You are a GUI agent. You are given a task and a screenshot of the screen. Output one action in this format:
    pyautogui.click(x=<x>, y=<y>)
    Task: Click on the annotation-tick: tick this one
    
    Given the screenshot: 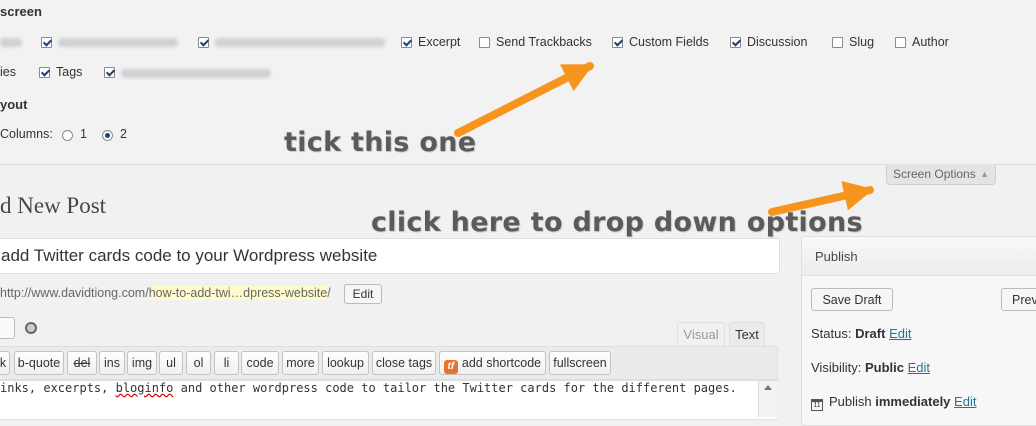 What is the action you would take?
    pyautogui.click(x=380, y=142)
    